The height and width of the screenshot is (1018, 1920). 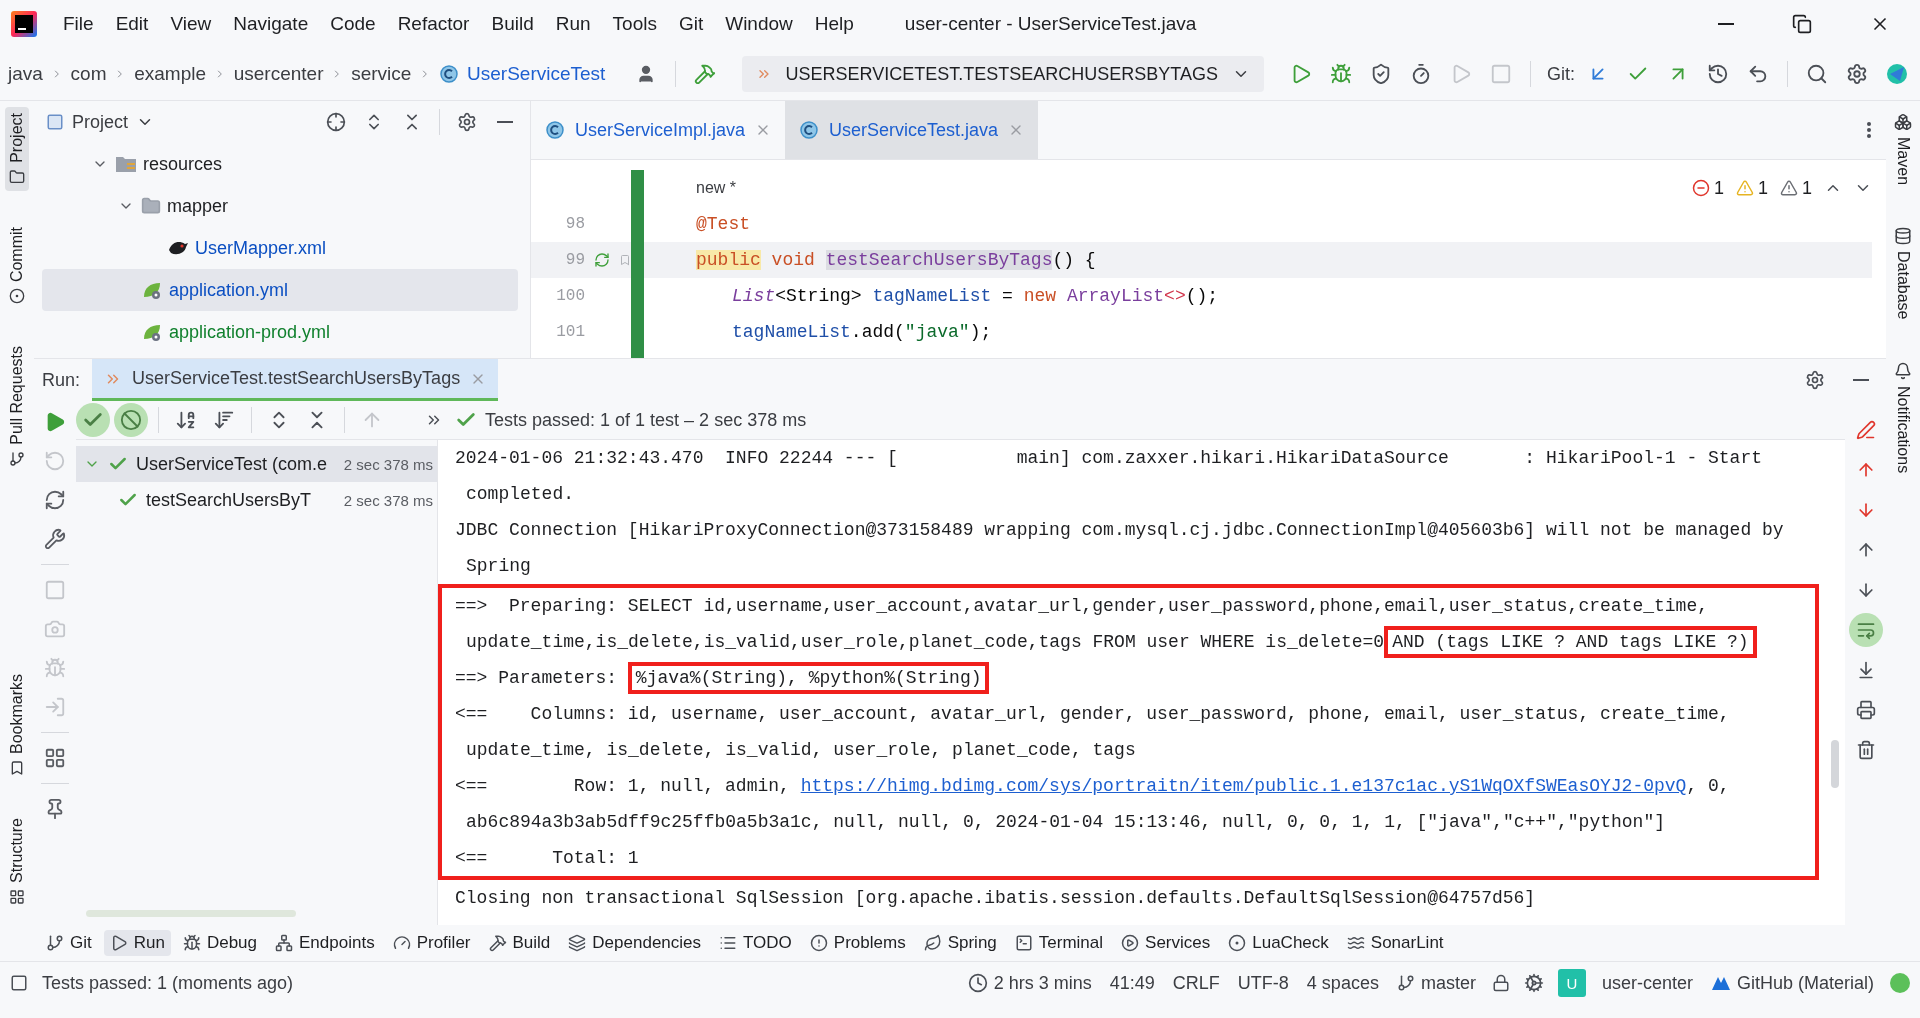 I want to click on test-tree-item: UserServiceTest (com.e 2 sec 378 ms, so click(x=256, y=464).